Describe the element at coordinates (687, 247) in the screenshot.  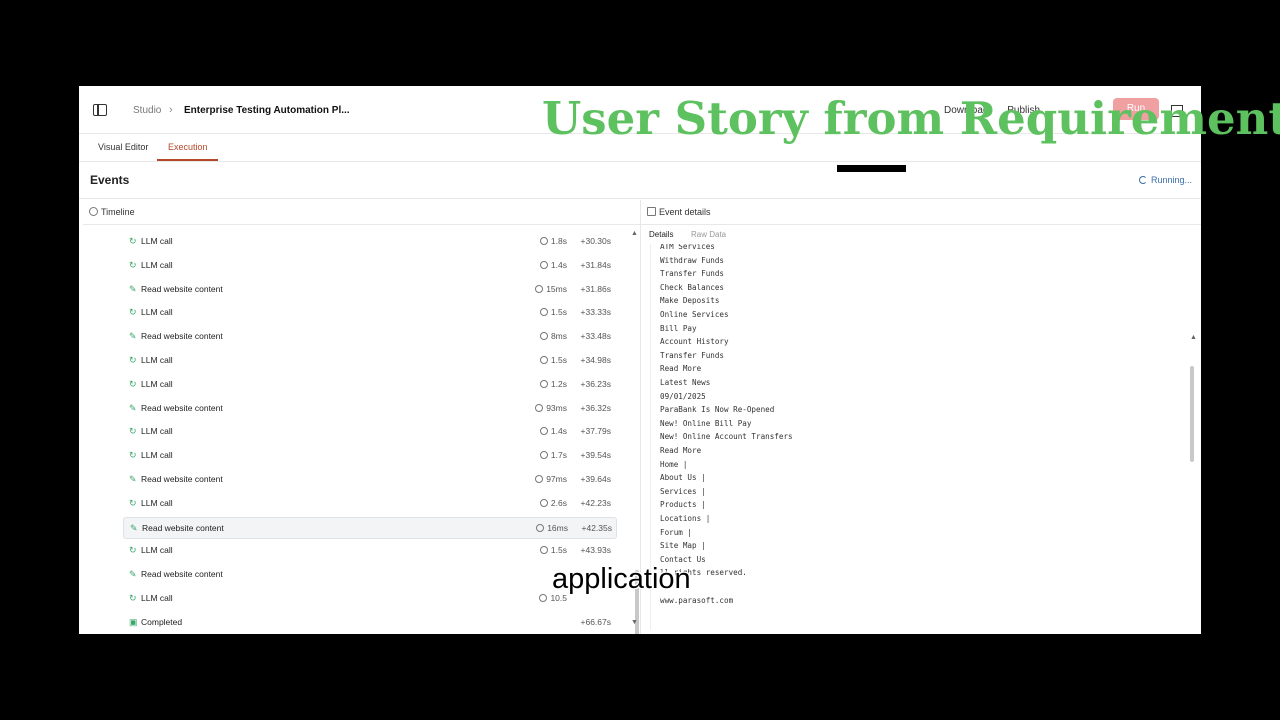
I see `details-line: ATM Services` at that location.